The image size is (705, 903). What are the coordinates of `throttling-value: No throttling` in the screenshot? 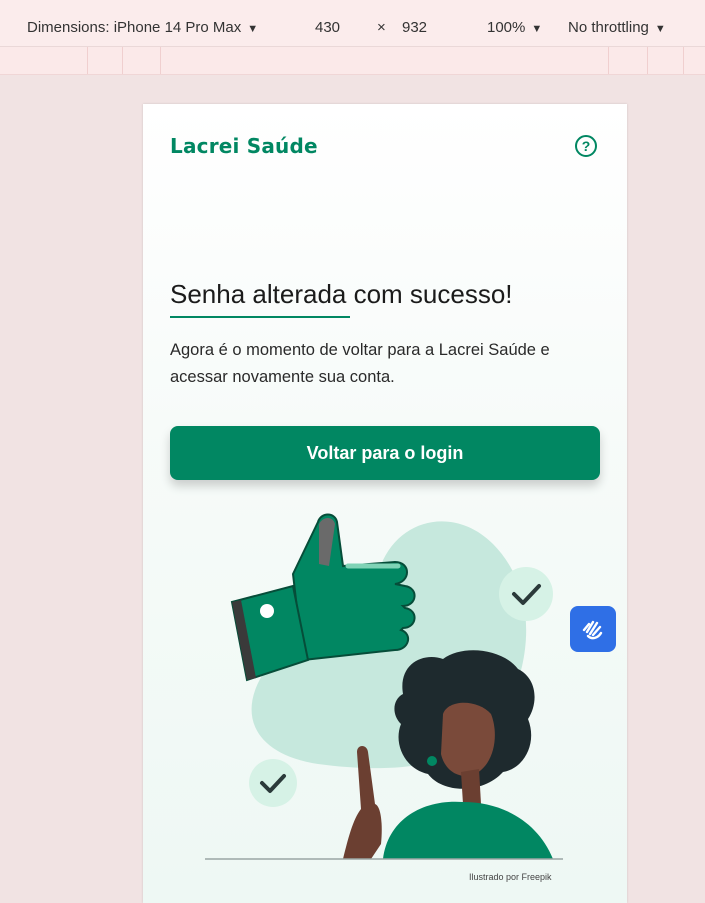 It's located at (608, 27).